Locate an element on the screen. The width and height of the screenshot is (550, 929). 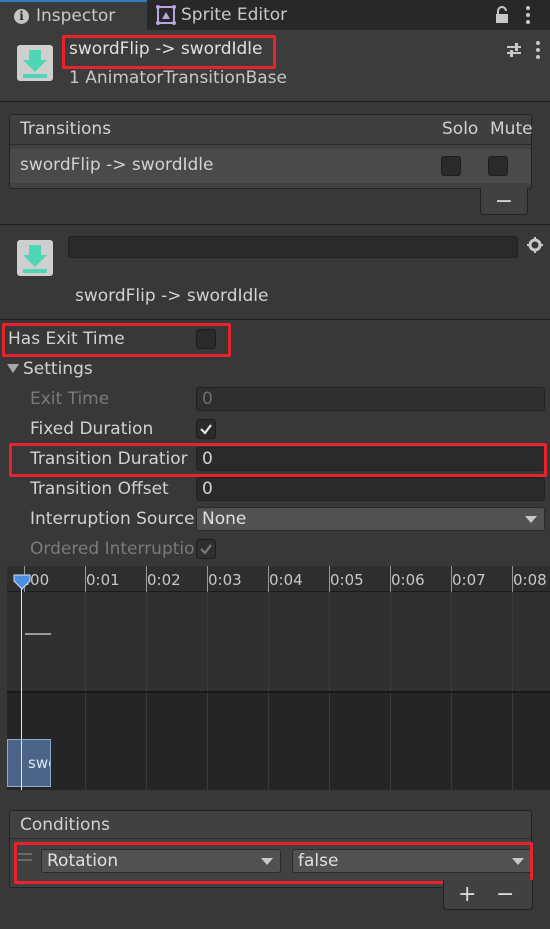
presets-icon is located at coordinates (514, 50).